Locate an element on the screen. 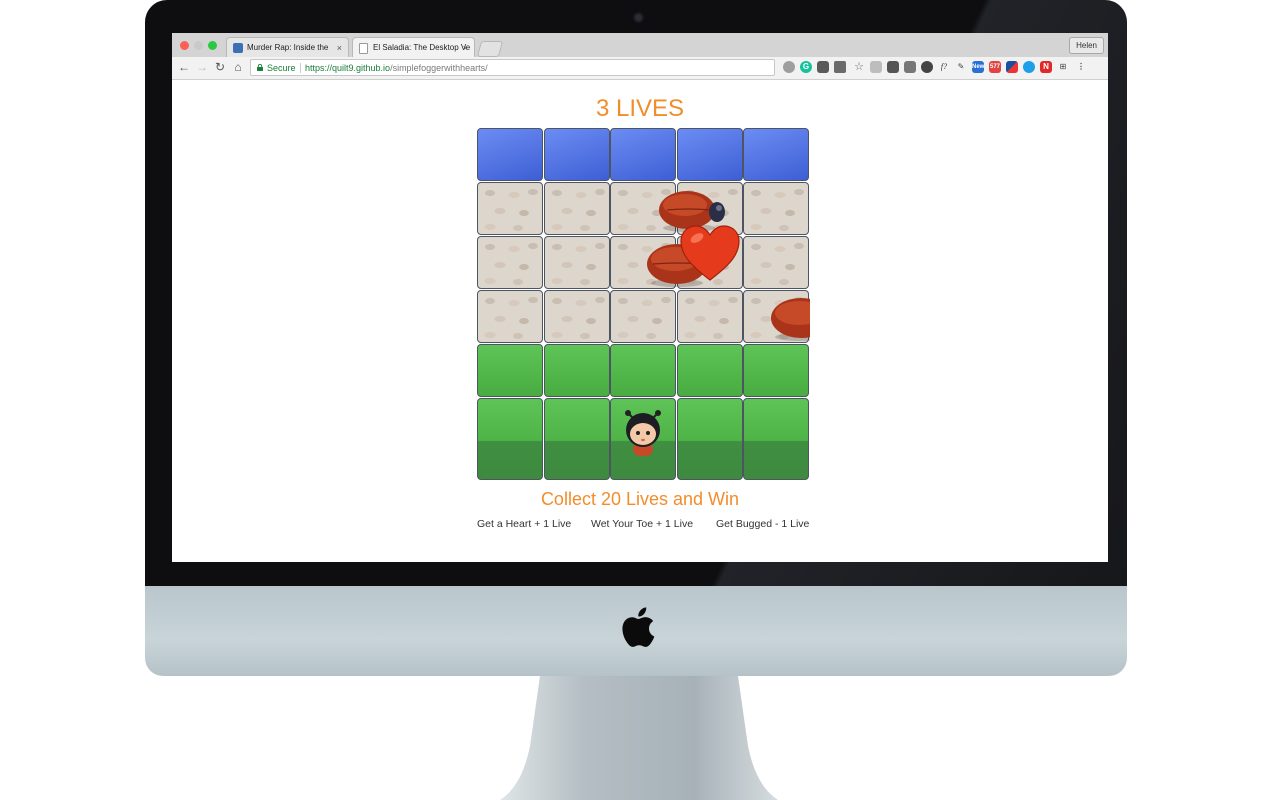  eyedropper-icon: ✎ is located at coordinates (961, 67).